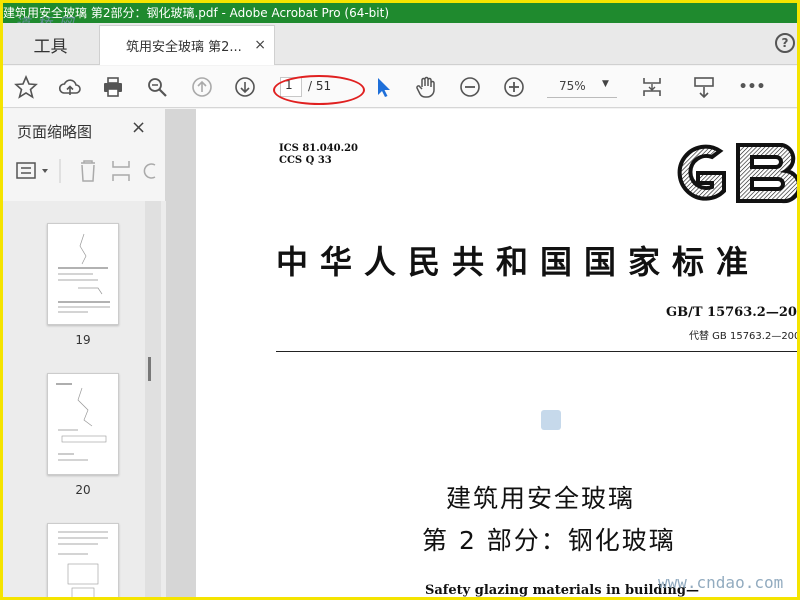 The width and height of the screenshot is (800, 600). Describe the element at coordinates (245, 87) in the screenshot. I see `page-down-icon` at that location.